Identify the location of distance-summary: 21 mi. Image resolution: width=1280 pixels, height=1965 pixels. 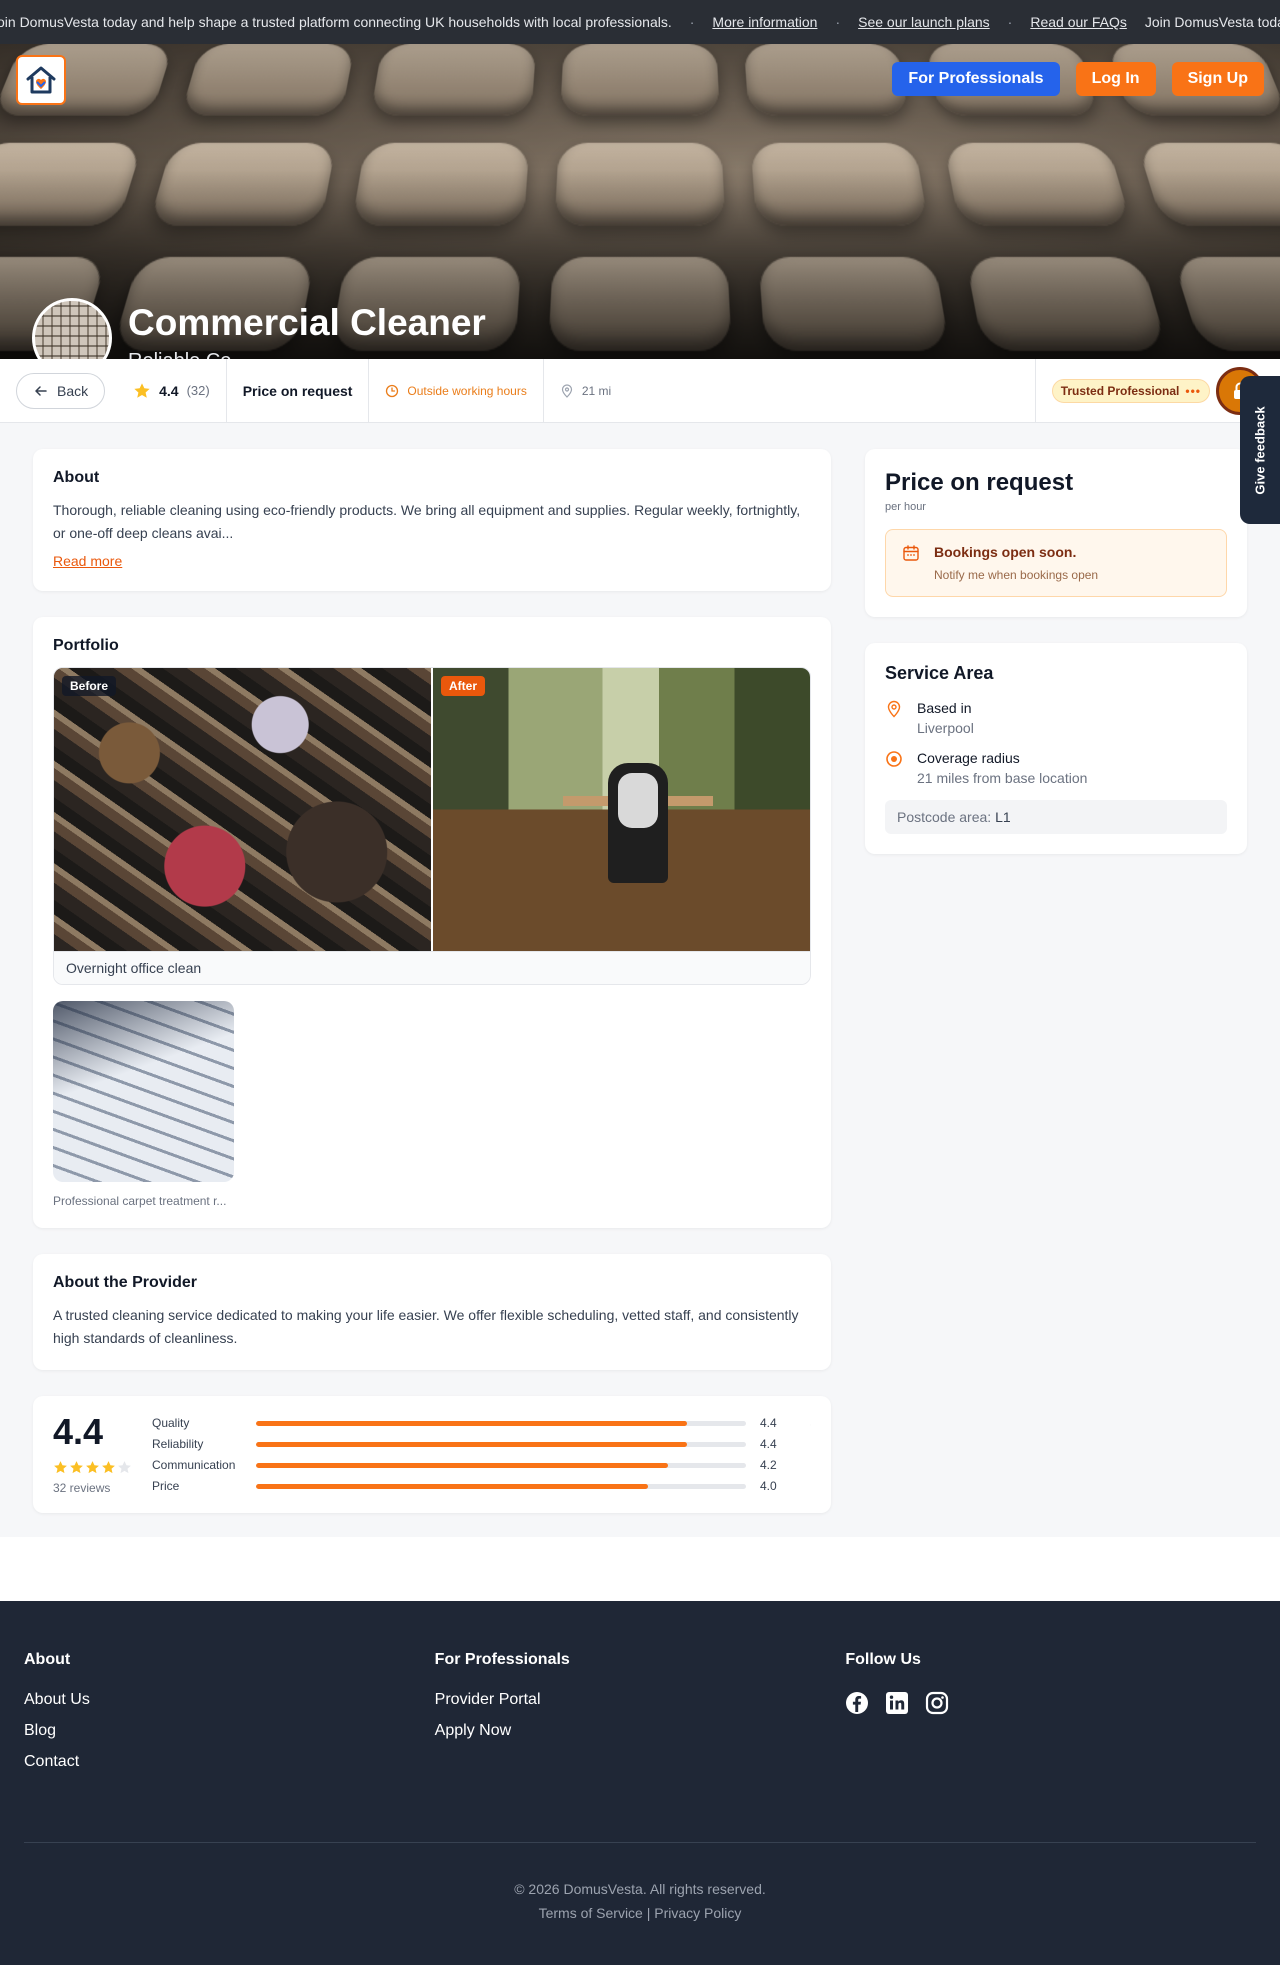
(585, 391).